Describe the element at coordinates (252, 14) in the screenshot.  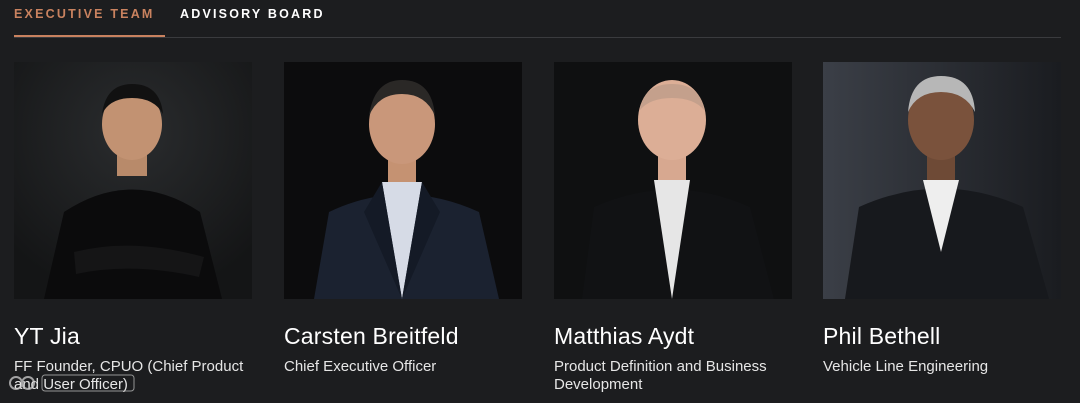
I see `tab-advisory-board: ADVISORY BOARD` at that location.